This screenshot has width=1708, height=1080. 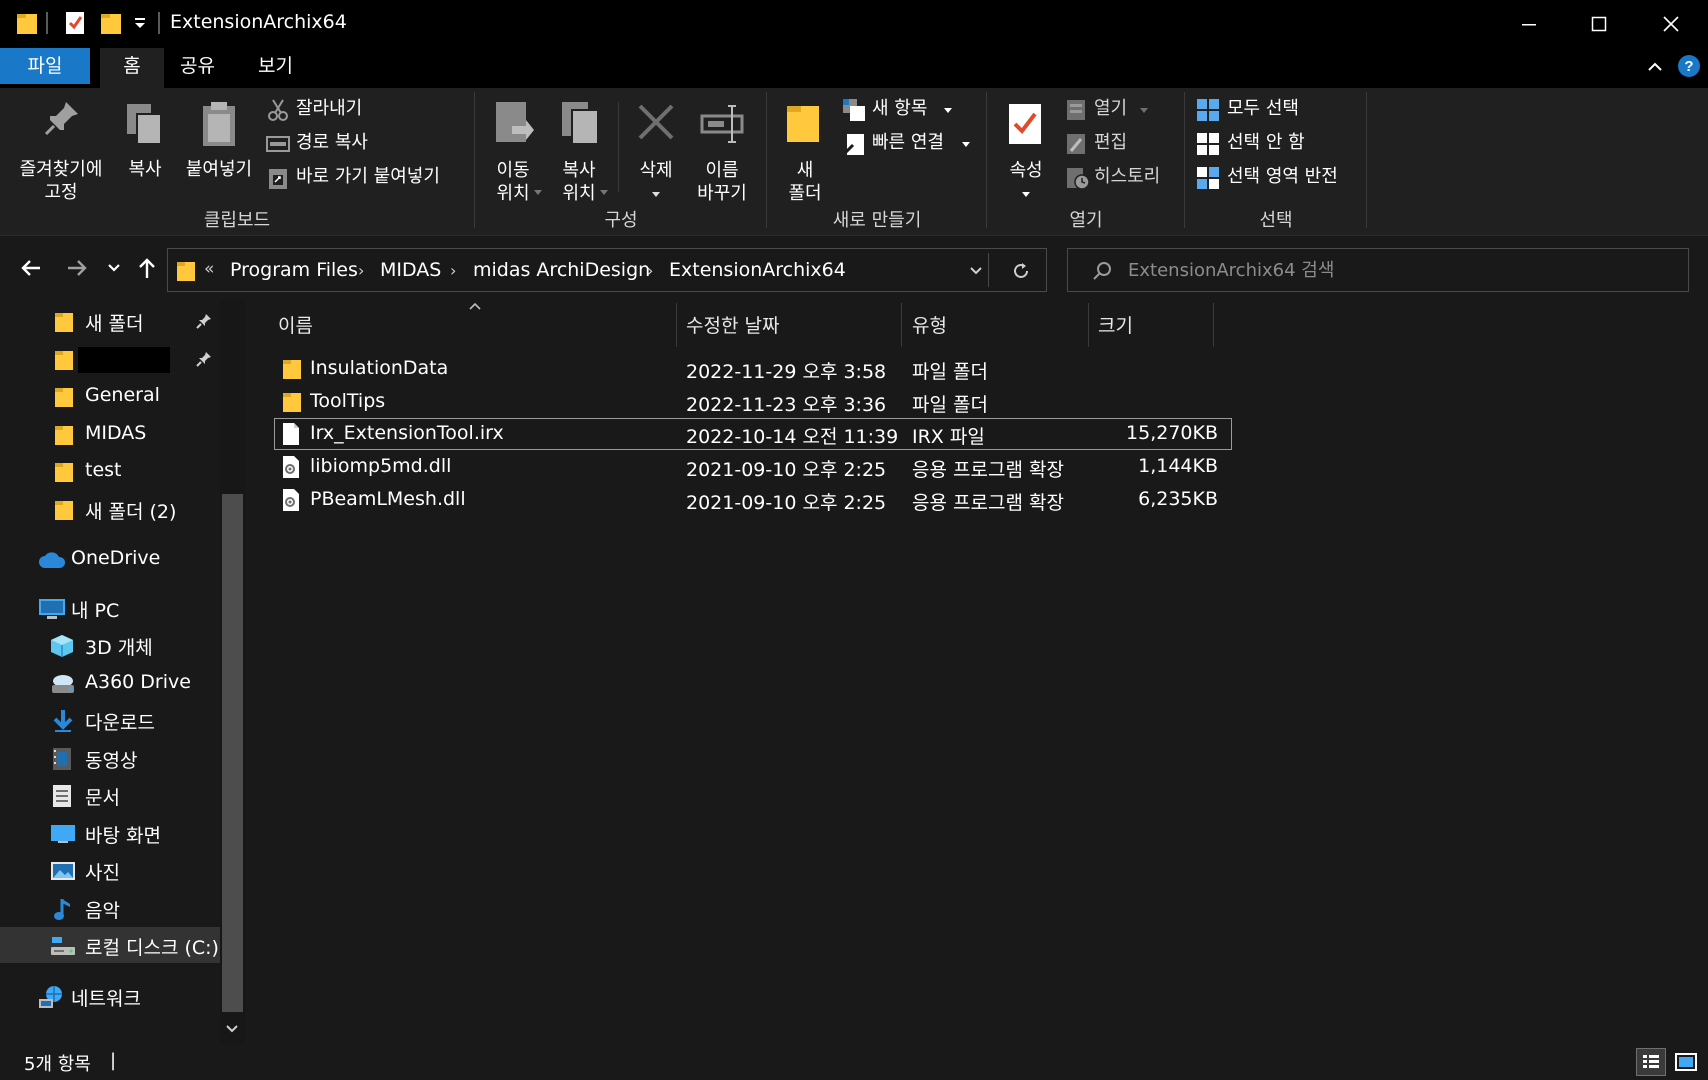 What do you see at coordinates (1026, 148) in the screenshot?
I see `properties-button: 속성` at bounding box center [1026, 148].